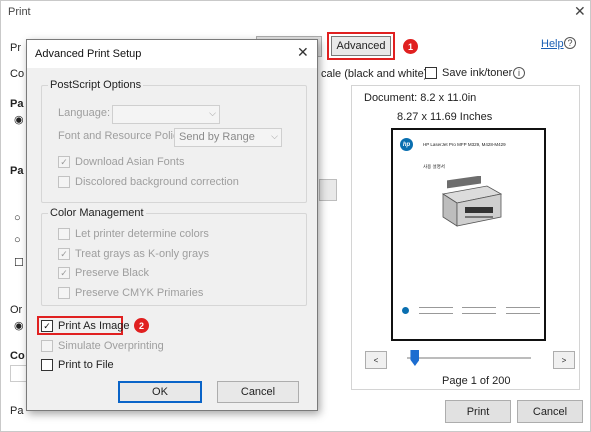  I want to click on font-resource-policy-label: Font and Resource Policy:, so click(123, 136).